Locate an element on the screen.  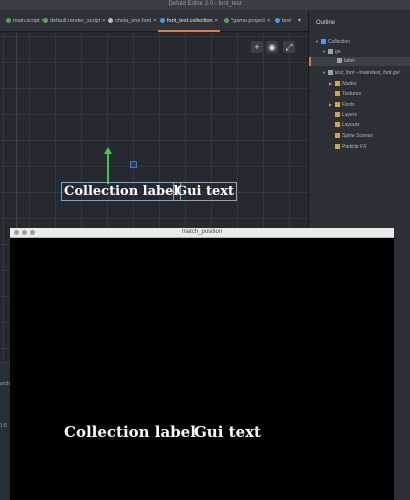
scale-tool-icon: ⤢ is located at coordinates (289, 47).